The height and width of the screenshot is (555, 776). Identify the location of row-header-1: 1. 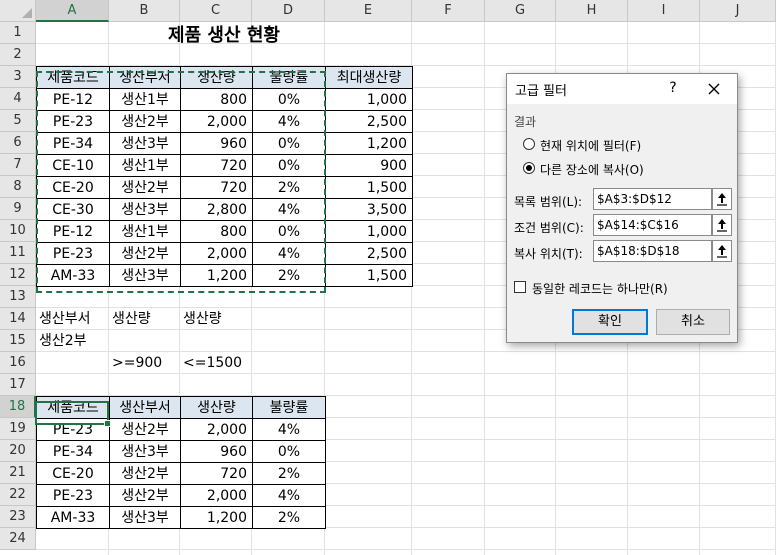
(18, 33).